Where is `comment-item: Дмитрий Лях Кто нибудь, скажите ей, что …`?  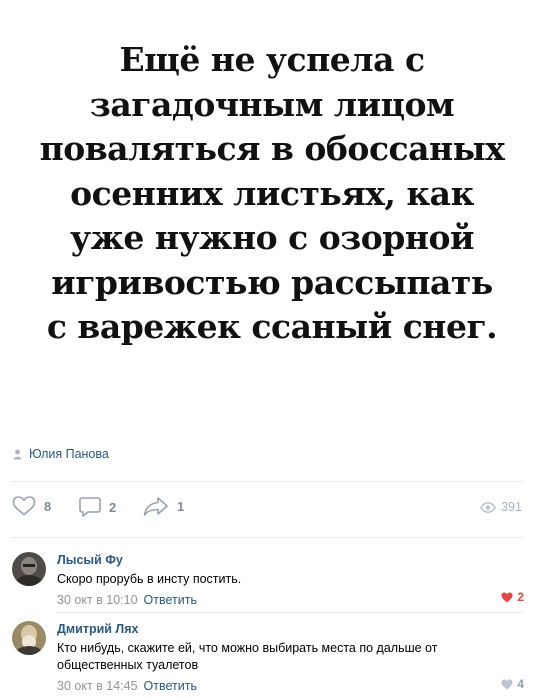
comment-item: Дмитрий Лях Кто нибудь, скажите ей, что … is located at coordinates (268, 658).